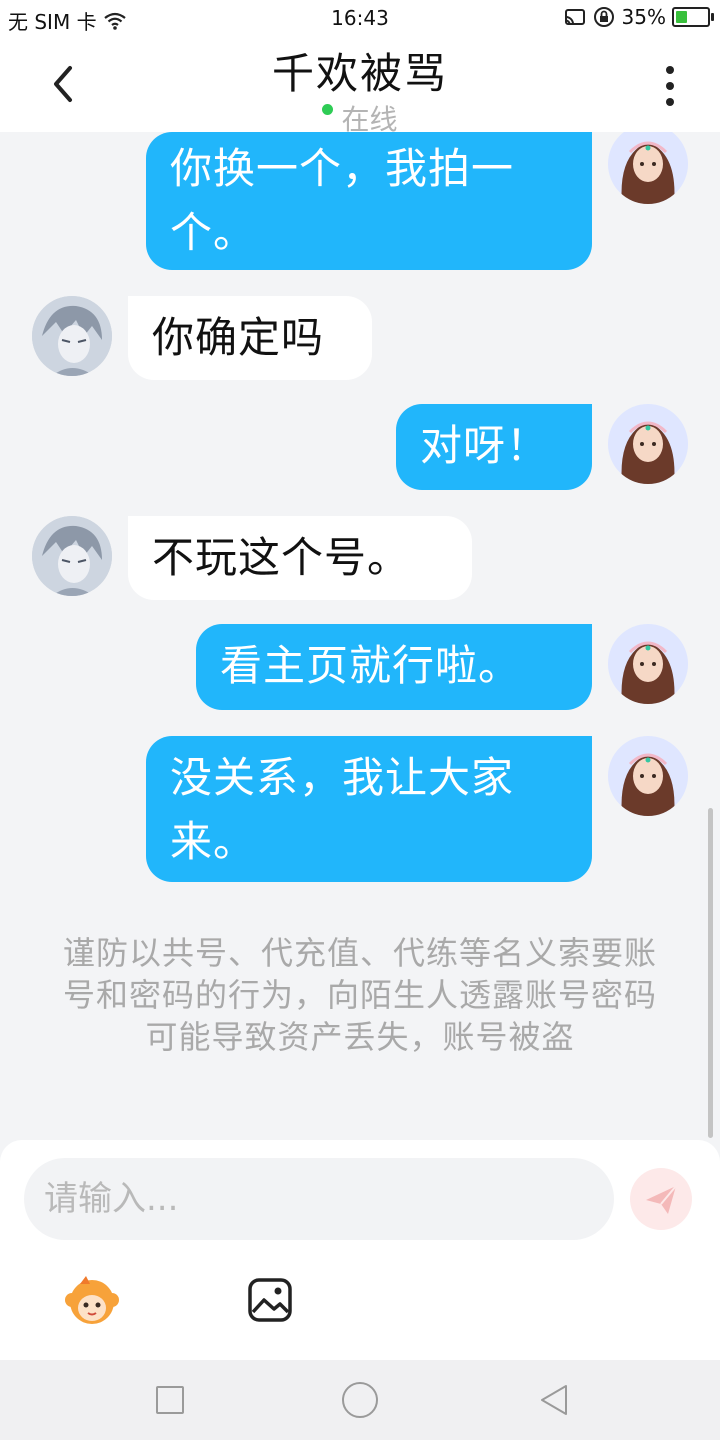 This screenshot has width=720, height=1440. What do you see at coordinates (643, 17) in the screenshot?
I see `battery-percent: 35%` at bounding box center [643, 17].